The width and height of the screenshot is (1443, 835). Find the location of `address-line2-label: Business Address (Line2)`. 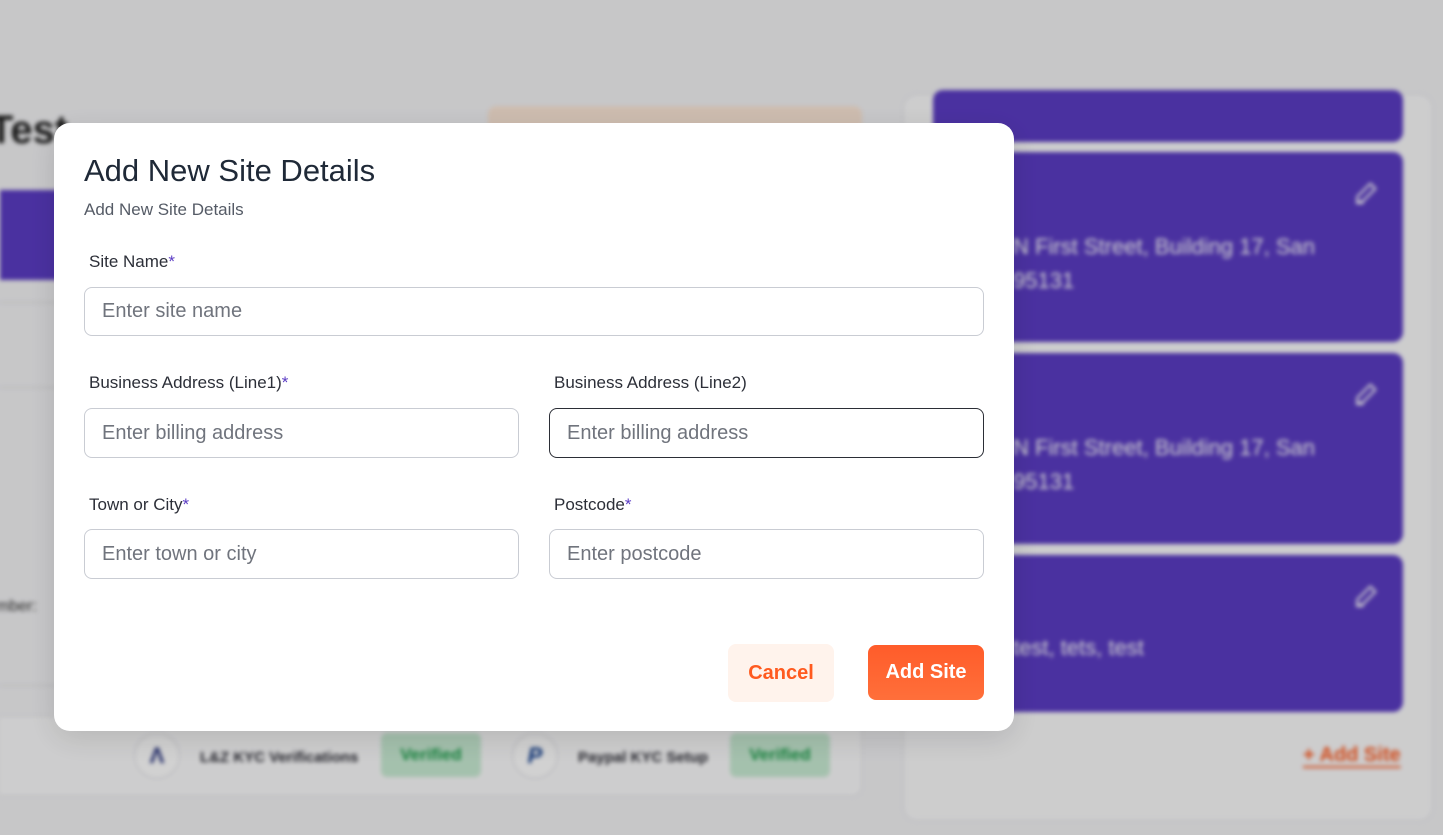

address-line2-label: Business Address (Line2) is located at coordinates (650, 383).